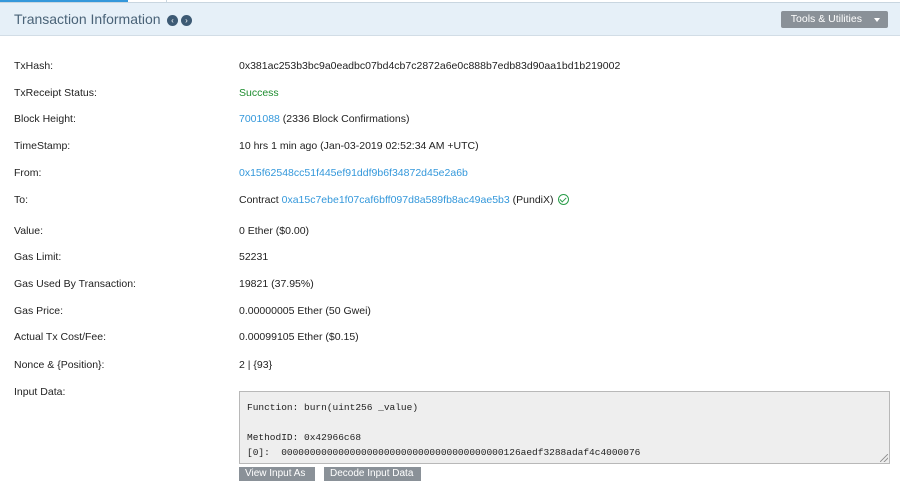  I want to click on tools-utilities-button: Tools & Utilities, so click(834, 19).